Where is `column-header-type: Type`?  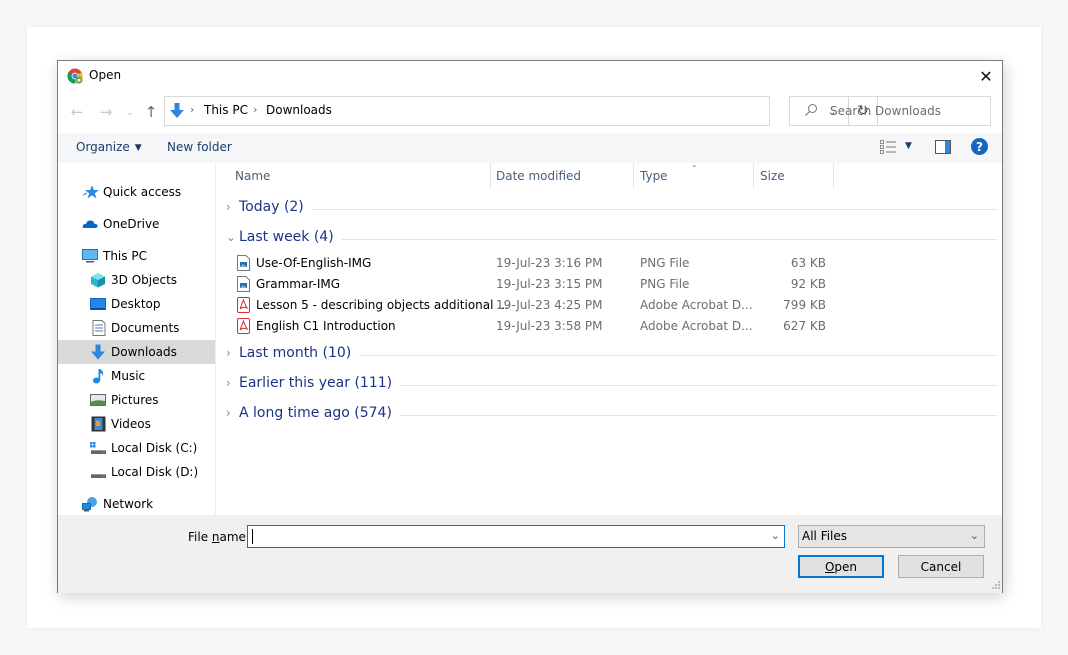 column-header-type: Type is located at coordinates (654, 182).